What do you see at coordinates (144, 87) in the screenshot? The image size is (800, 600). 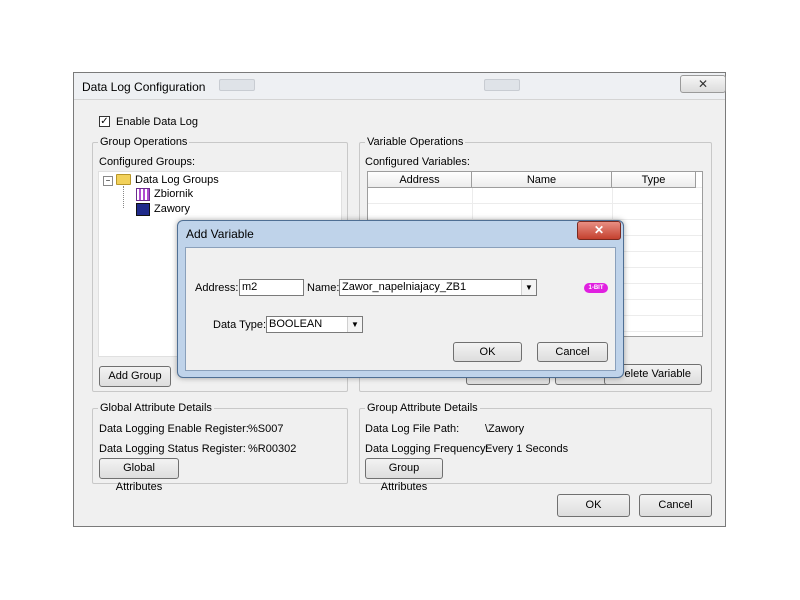 I see `dialog-title: Data Log Configuration` at bounding box center [144, 87].